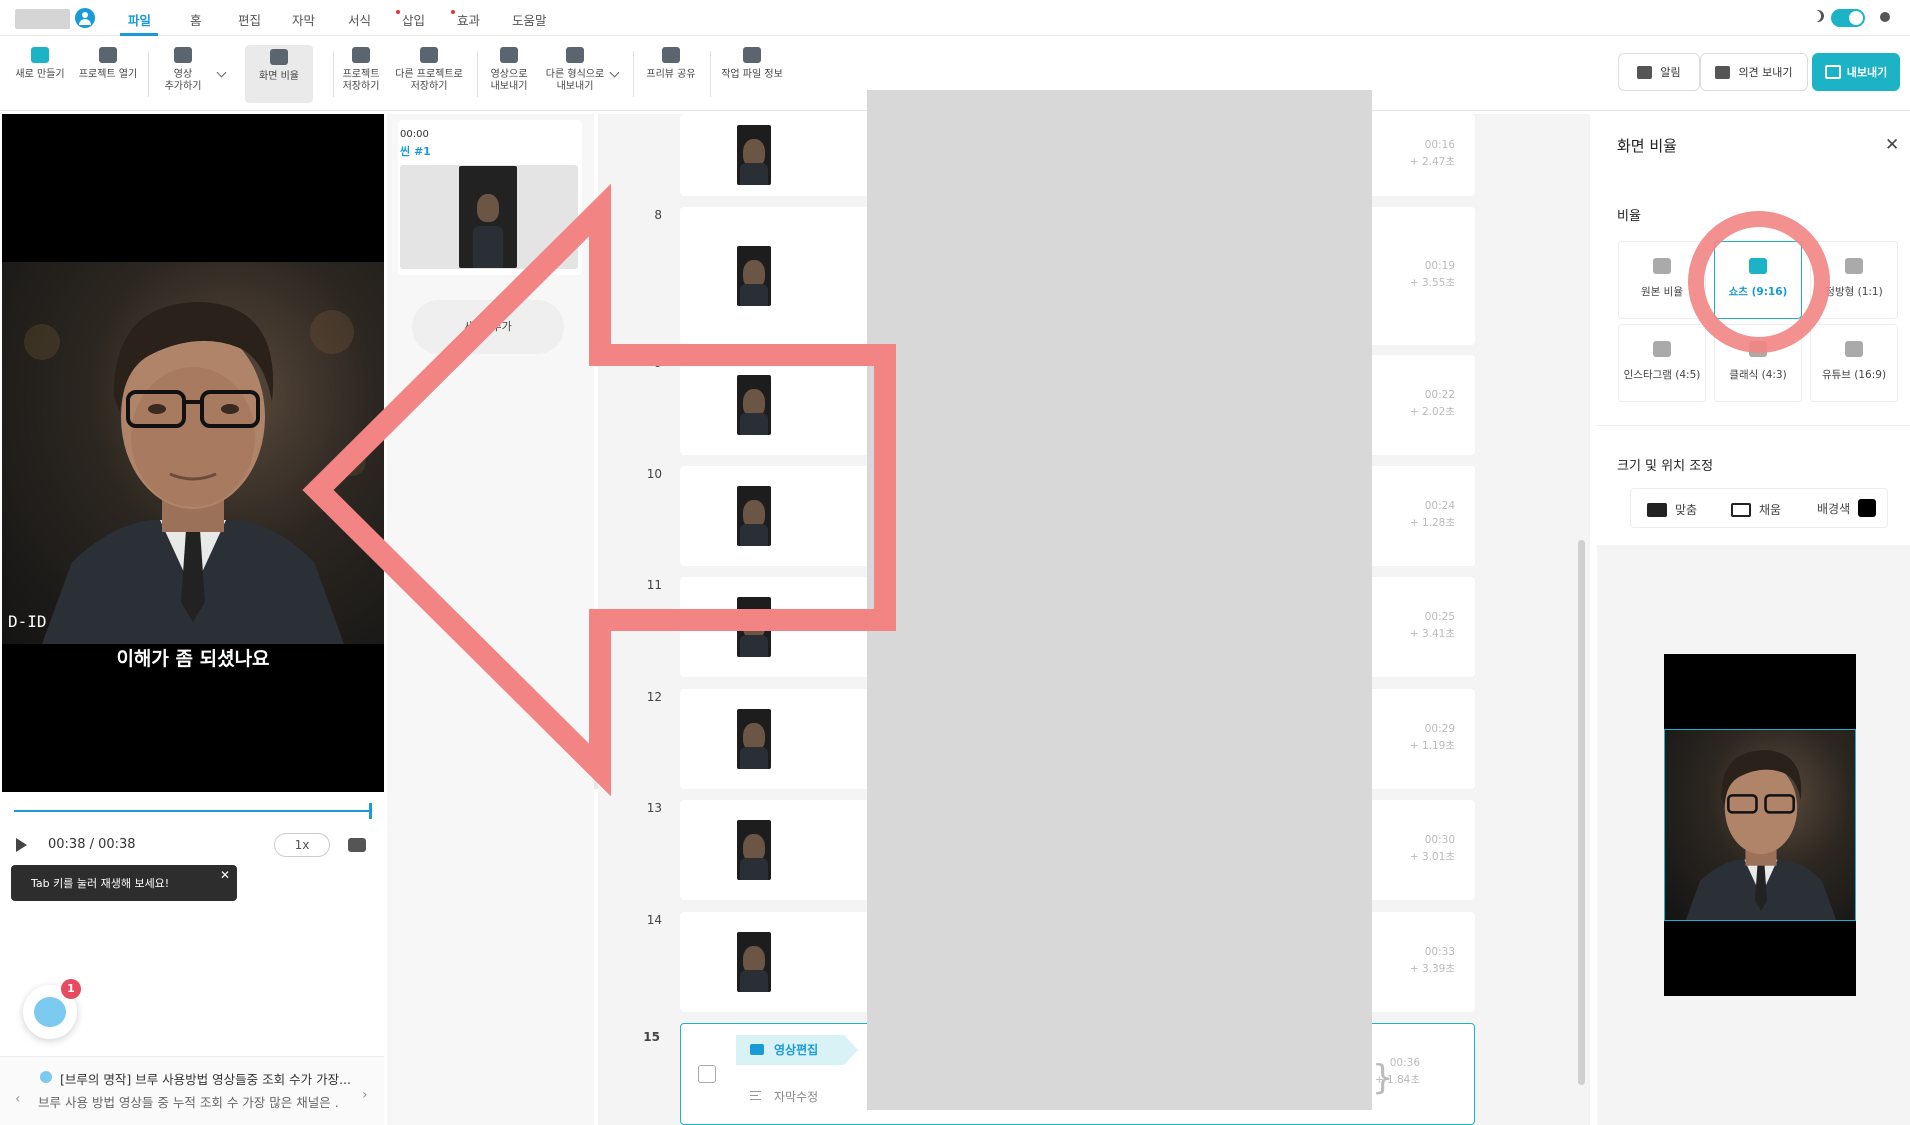 This screenshot has width=1910, height=1125. I want to click on add-video-button: 영상 추가하기, so click(183, 70).